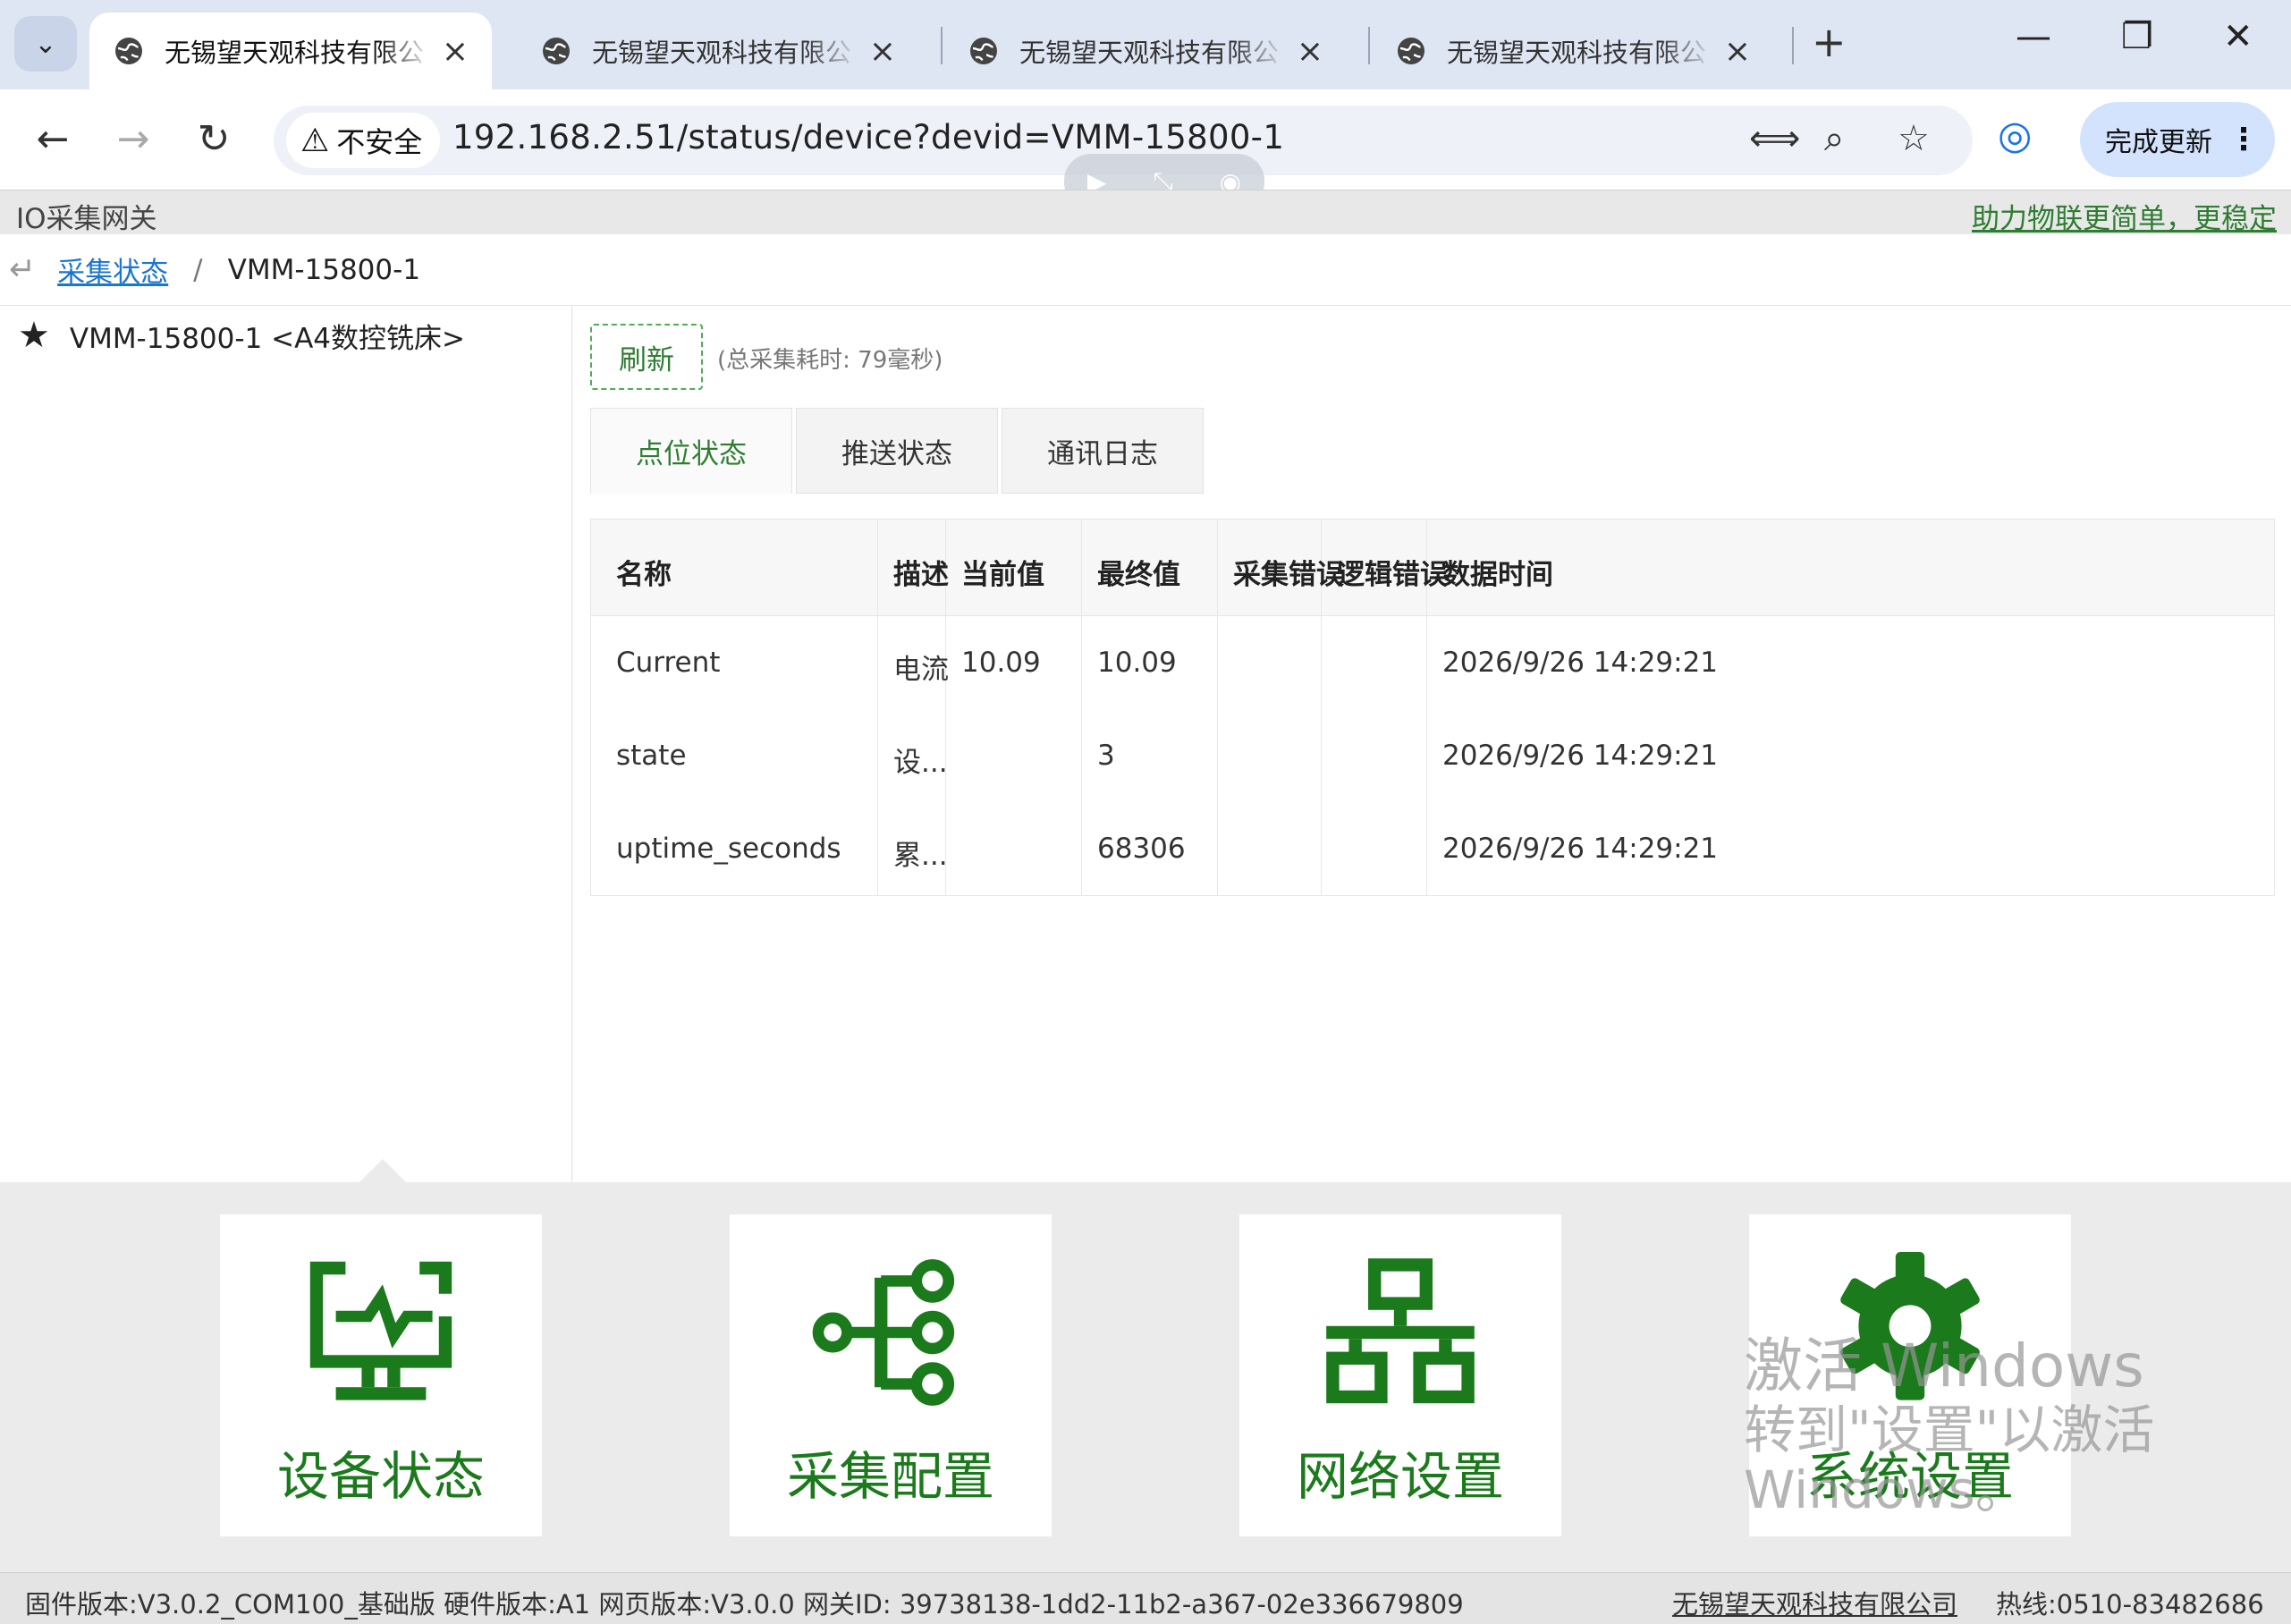  What do you see at coordinates (267, 338) in the screenshot?
I see `device-label: VMM-15800-1 <A4数控铣床>` at bounding box center [267, 338].